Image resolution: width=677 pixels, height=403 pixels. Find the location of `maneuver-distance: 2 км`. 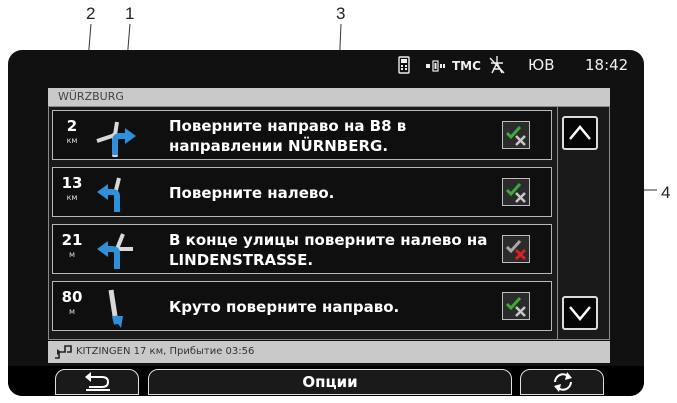

maneuver-distance: 2 км is located at coordinates (72, 132).